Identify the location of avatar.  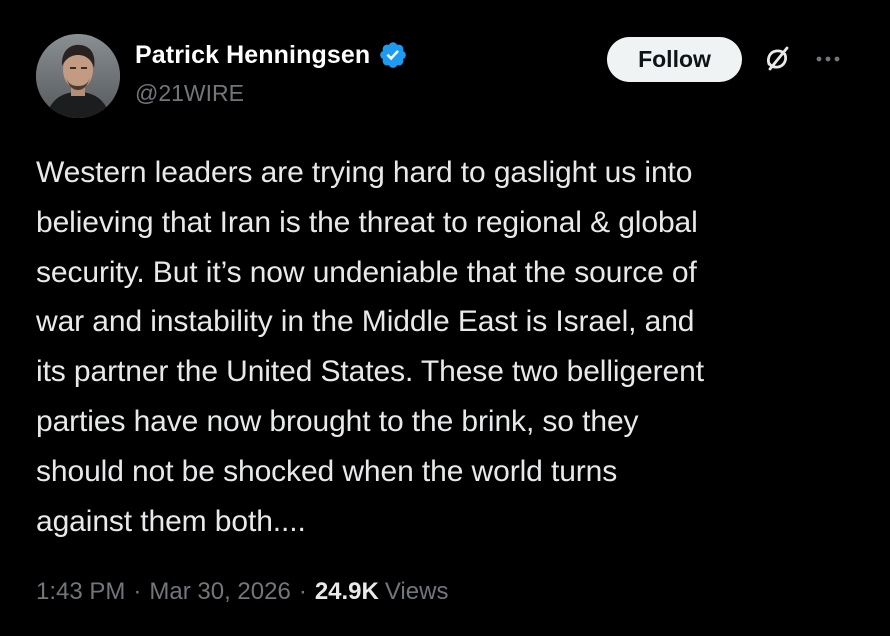
(78, 76).